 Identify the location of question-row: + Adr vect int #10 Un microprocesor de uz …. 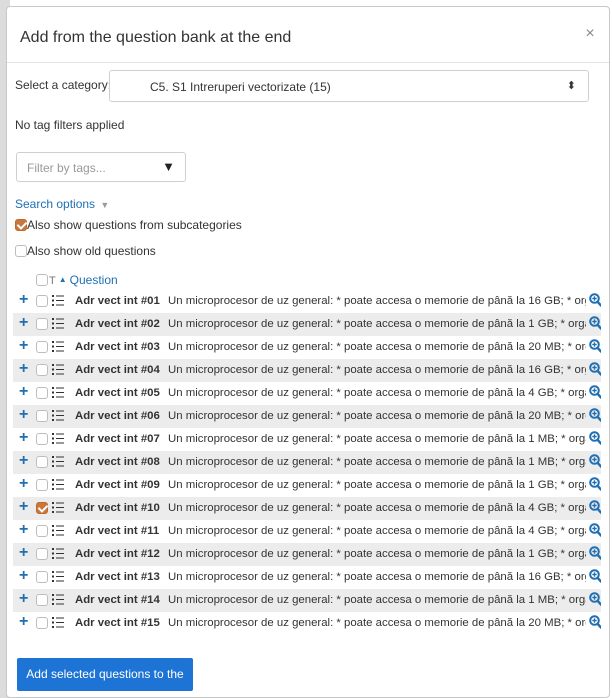
(307, 508).